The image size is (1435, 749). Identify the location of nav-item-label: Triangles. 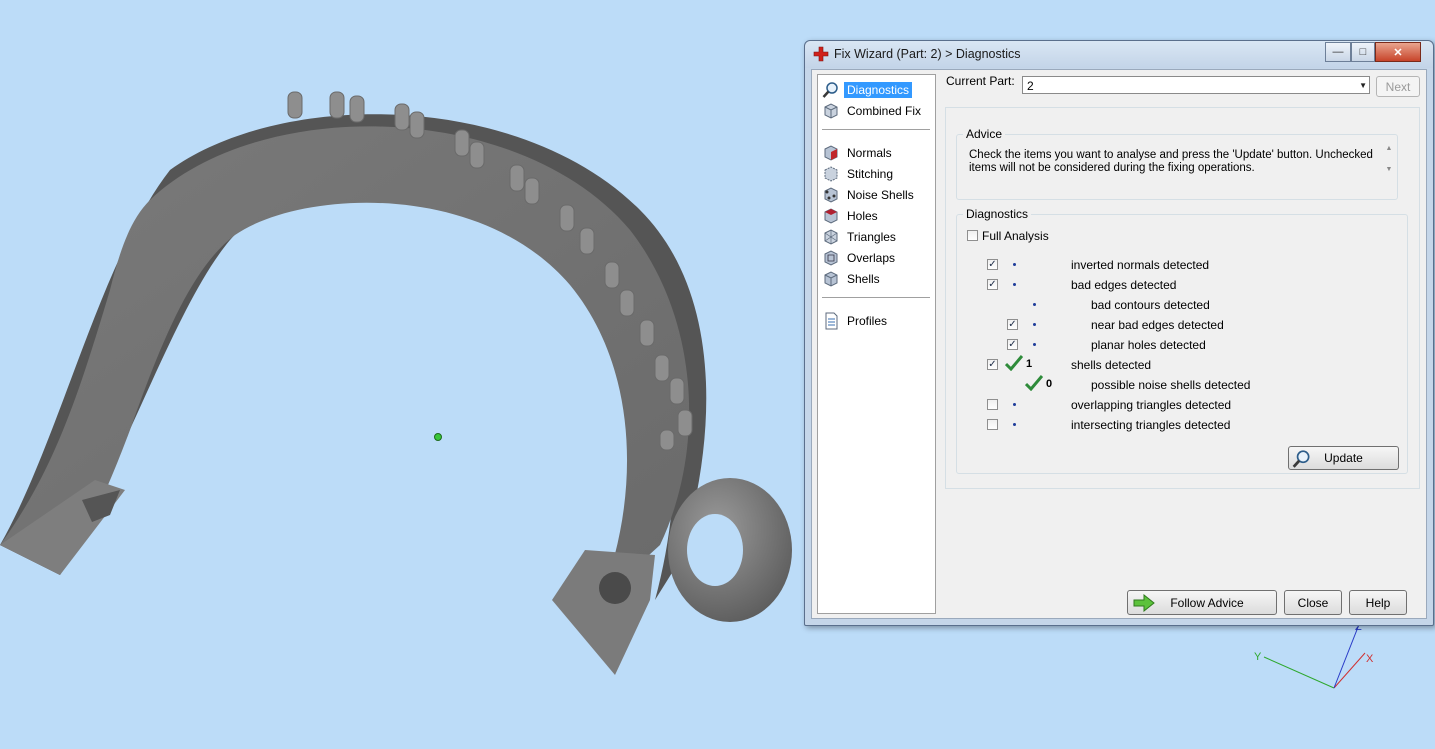
(871, 237).